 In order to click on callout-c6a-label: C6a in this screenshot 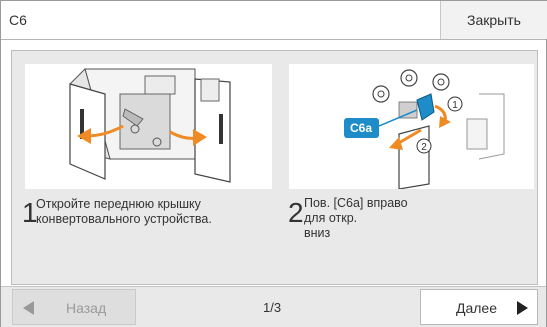, I will do `click(361, 128)`.